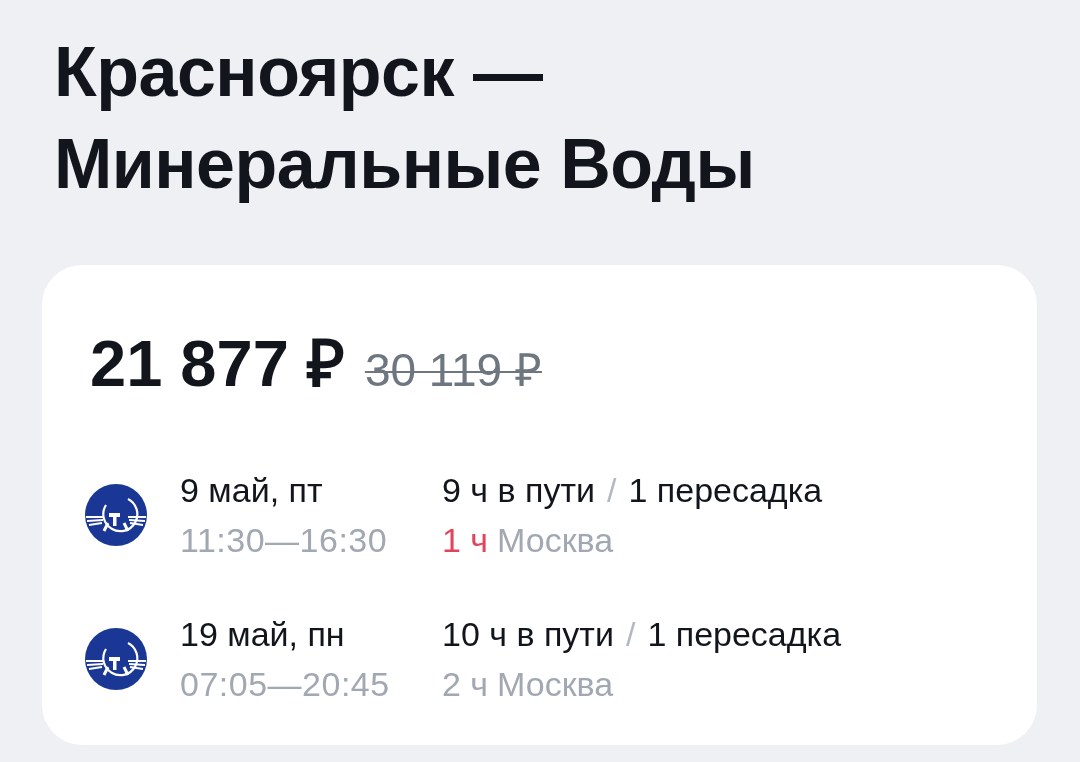 The width and height of the screenshot is (1080, 762). Describe the element at coordinates (404, 164) in the screenshot. I see `route-title: Минеральные Воды` at that location.